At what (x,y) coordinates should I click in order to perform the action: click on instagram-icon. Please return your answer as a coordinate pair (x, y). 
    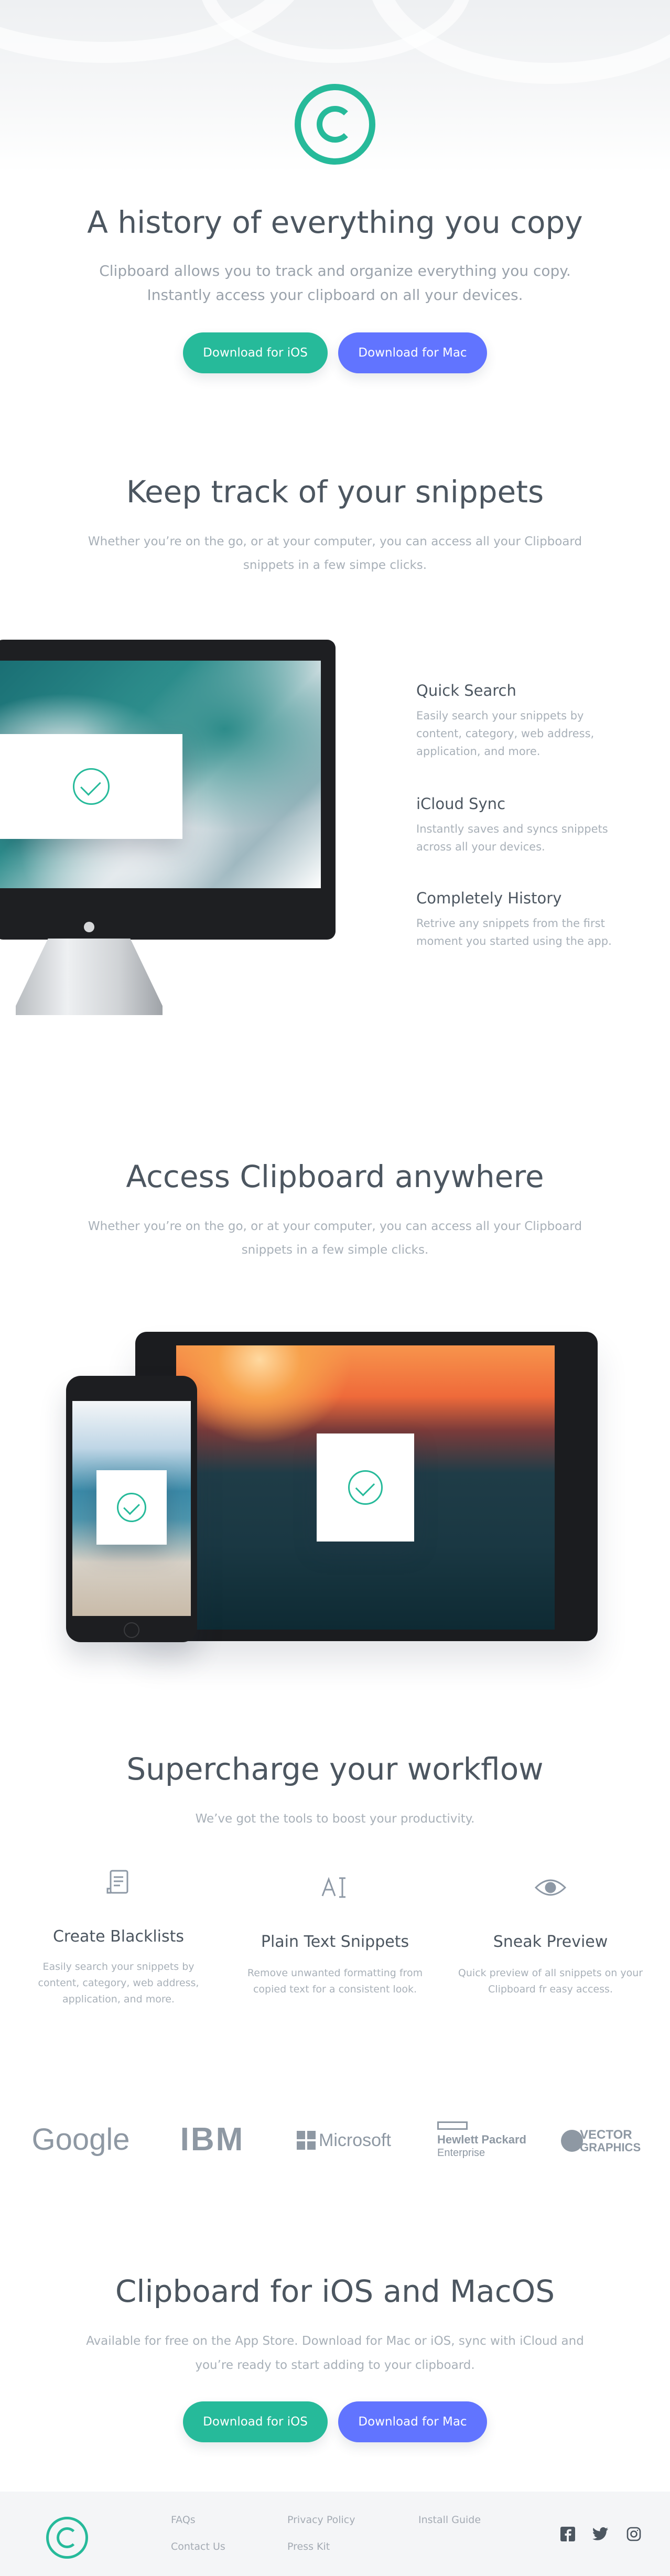
    Looking at the image, I should click on (634, 2534).